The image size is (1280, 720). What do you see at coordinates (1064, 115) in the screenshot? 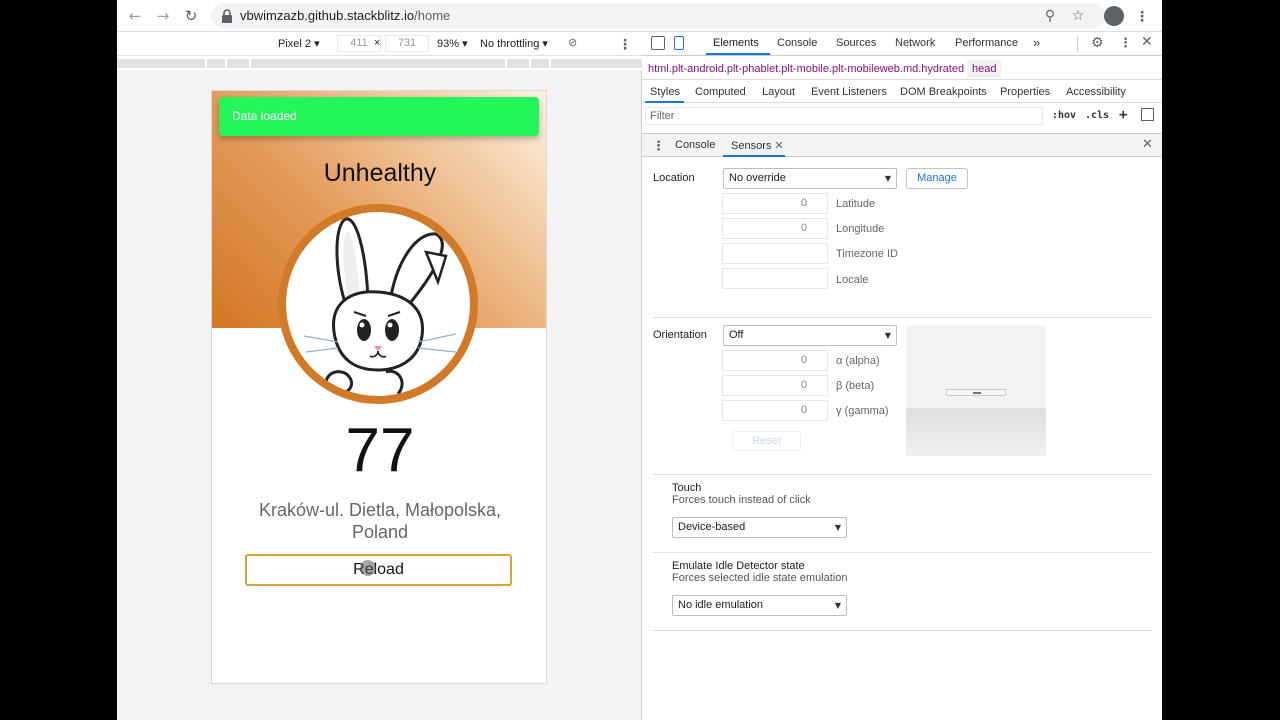
I see `hov-button: :hov` at bounding box center [1064, 115].